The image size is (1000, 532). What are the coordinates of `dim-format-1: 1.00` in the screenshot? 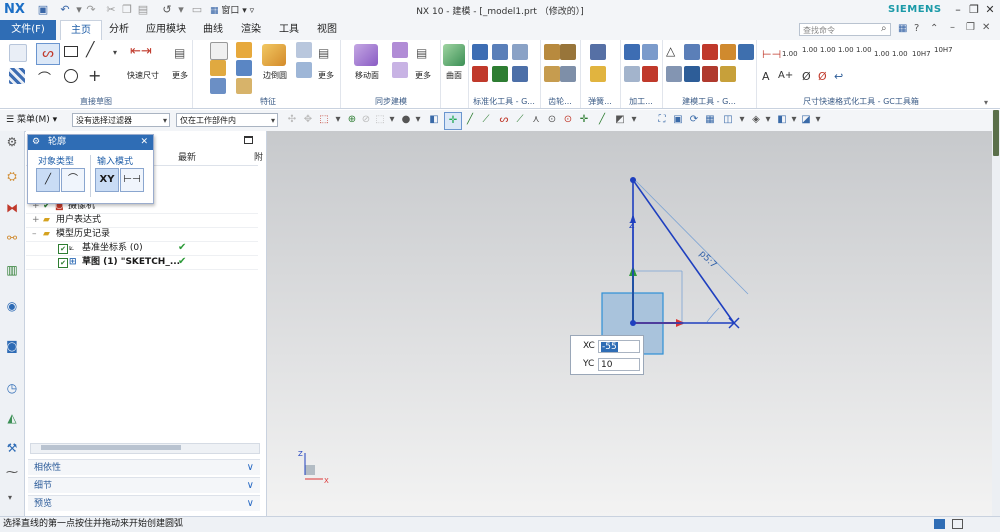 It's located at (790, 54).